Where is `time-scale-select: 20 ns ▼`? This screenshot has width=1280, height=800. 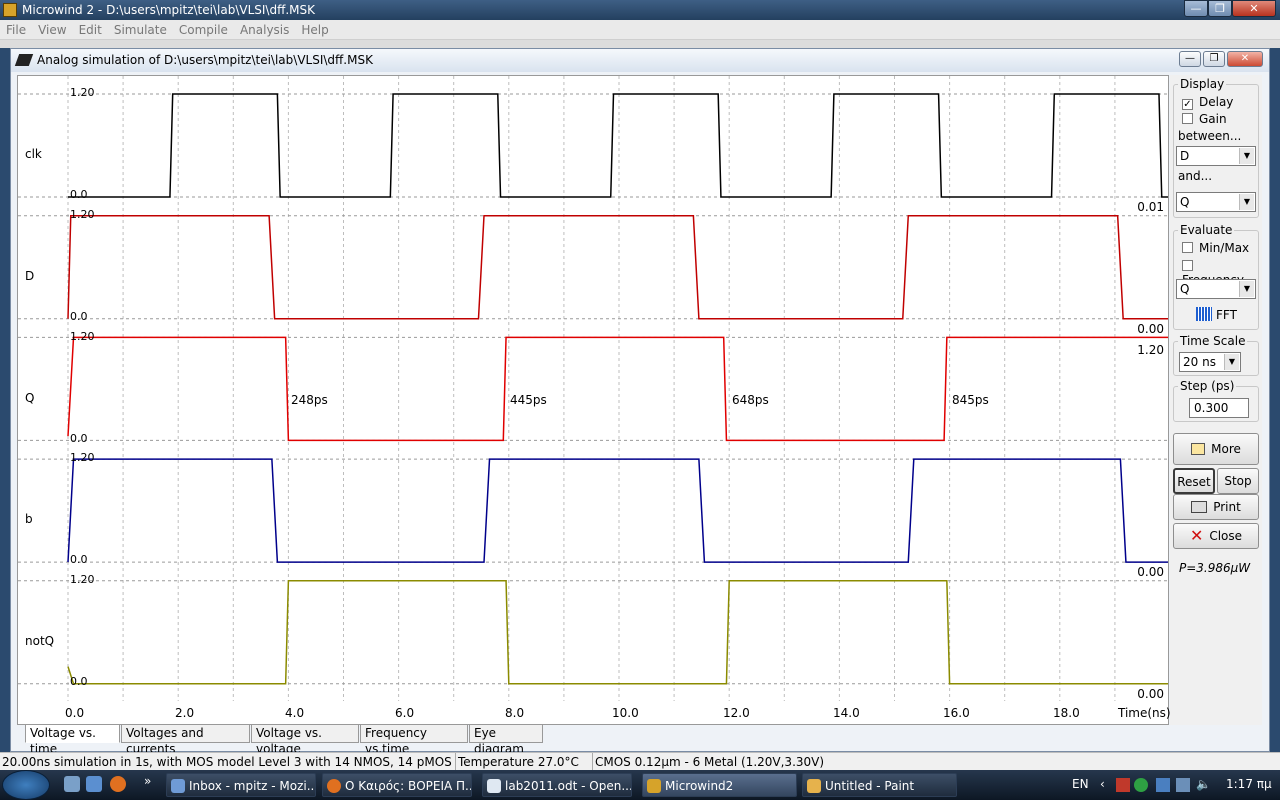 time-scale-select: 20 ns ▼ is located at coordinates (1210, 362).